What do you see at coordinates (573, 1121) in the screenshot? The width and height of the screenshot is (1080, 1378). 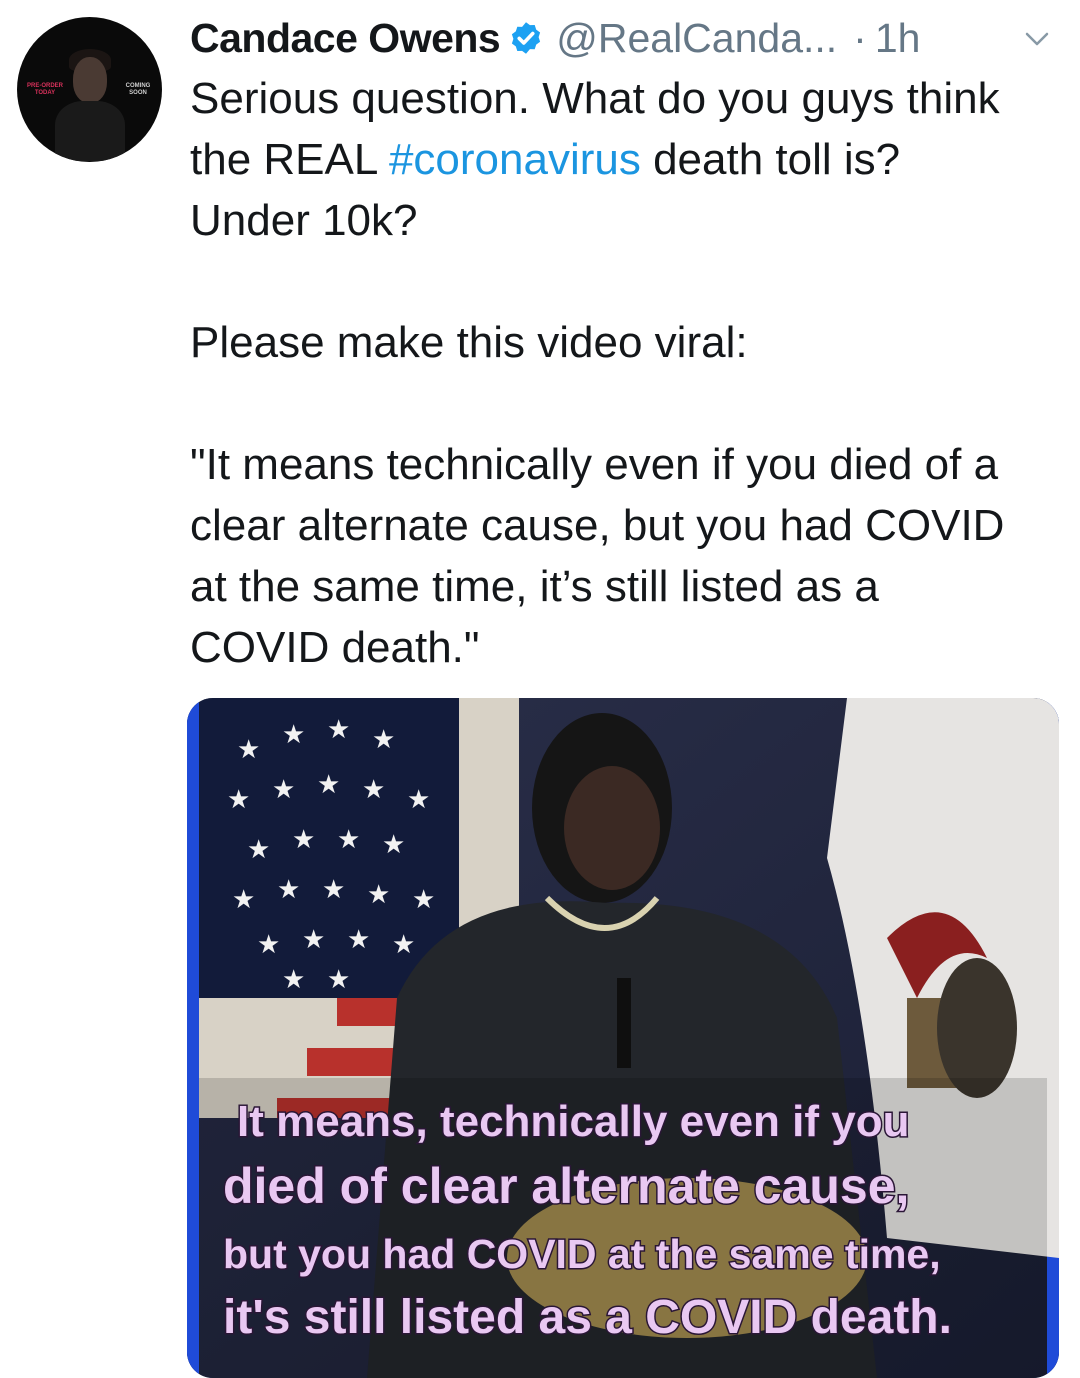 I see `caption-line: It means, technically even if you` at bounding box center [573, 1121].